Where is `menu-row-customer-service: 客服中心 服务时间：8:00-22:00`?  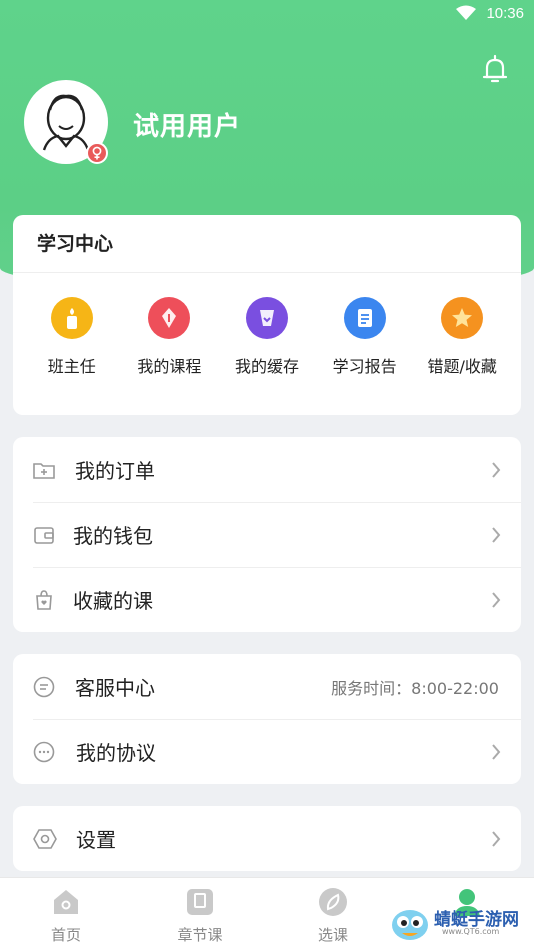 menu-row-customer-service: 客服中心 服务时间：8:00-22:00 is located at coordinates (267, 686).